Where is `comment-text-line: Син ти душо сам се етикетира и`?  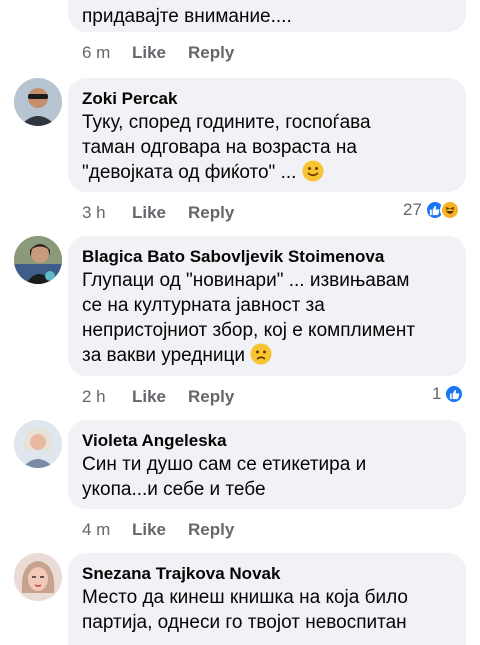 comment-text-line: Син ти душо сам се етикетира и is located at coordinates (224, 464).